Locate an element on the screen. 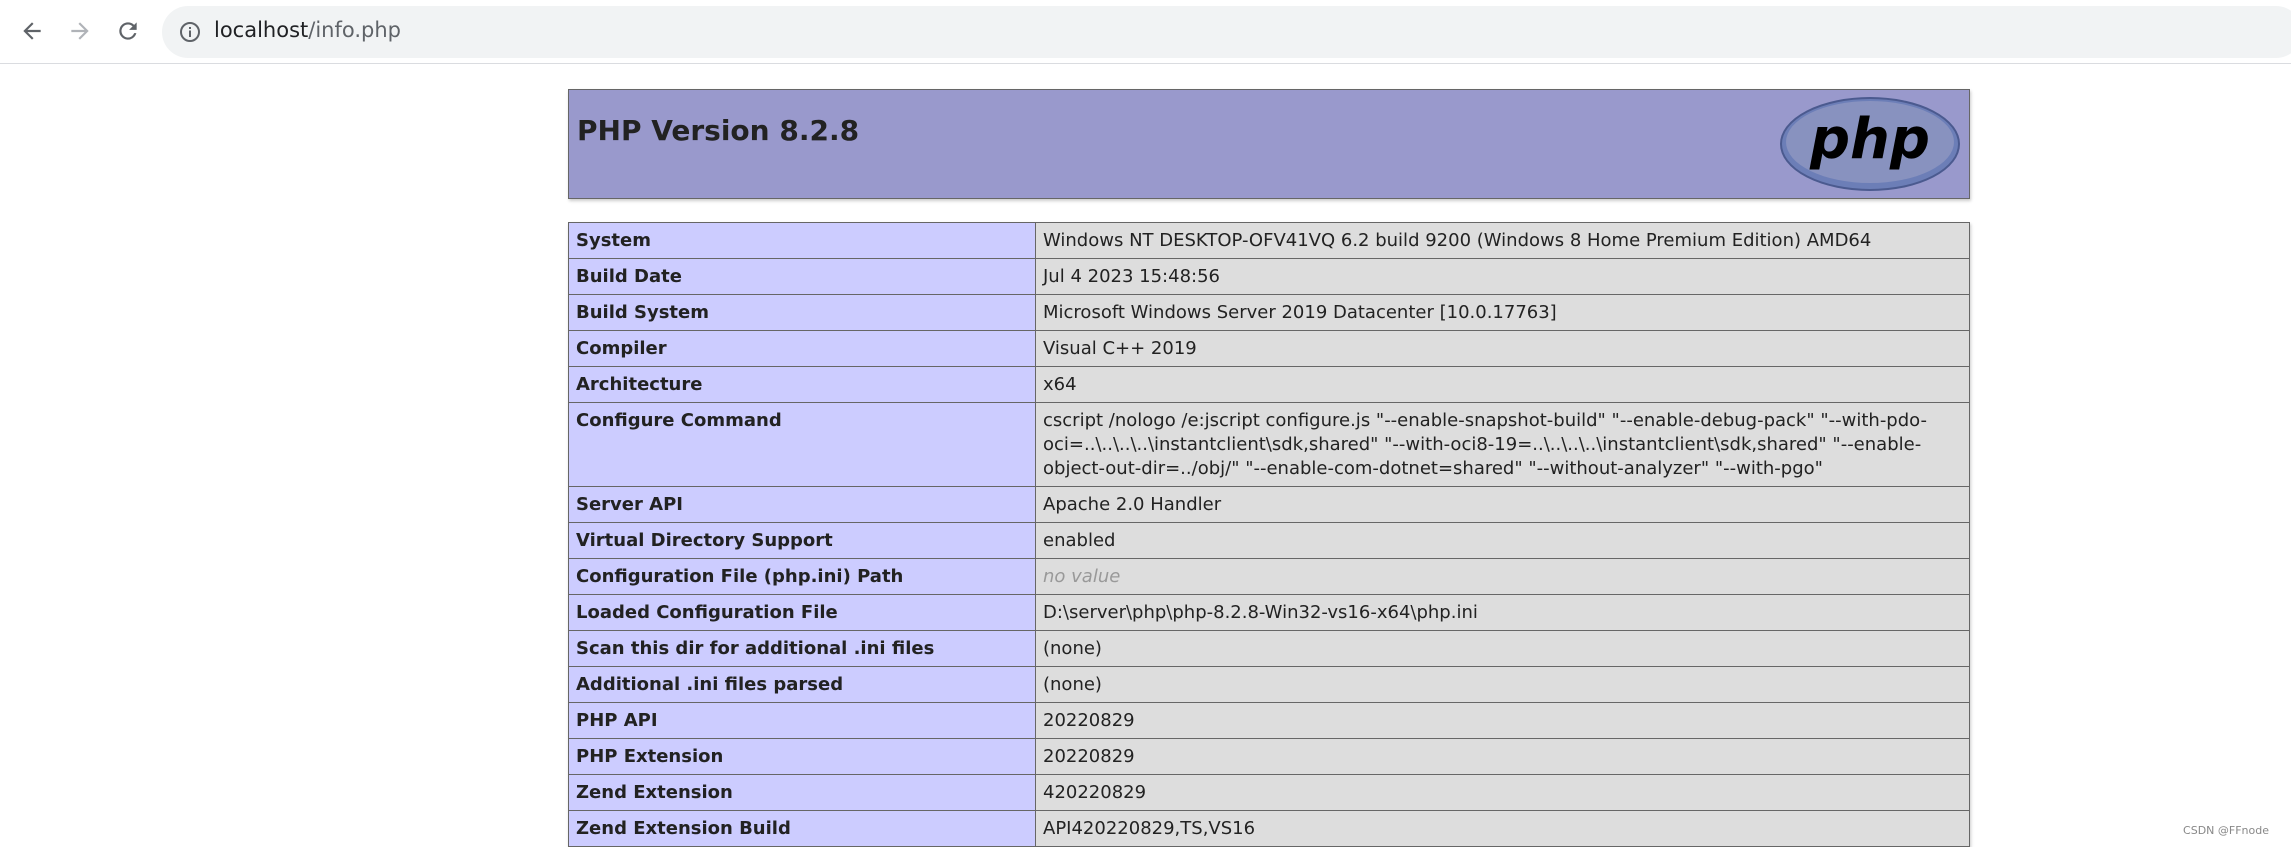 This screenshot has height=847, width=2291. table-row: Server API Apache 2.0 Handler is located at coordinates (1269, 504).